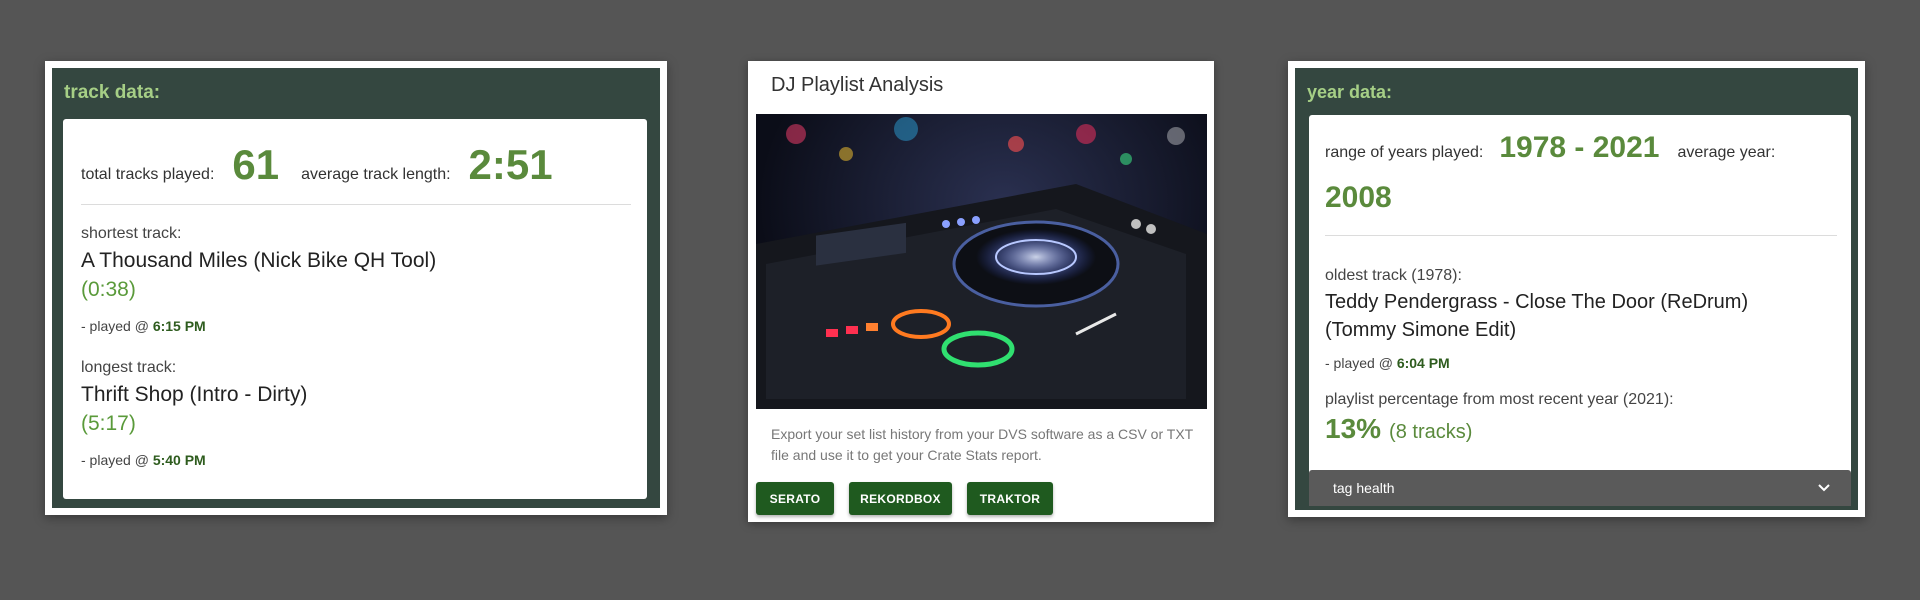 This screenshot has height=600, width=1920. Describe the element at coordinates (1580, 488) in the screenshot. I see `tag-health-accordion: tag health` at that location.